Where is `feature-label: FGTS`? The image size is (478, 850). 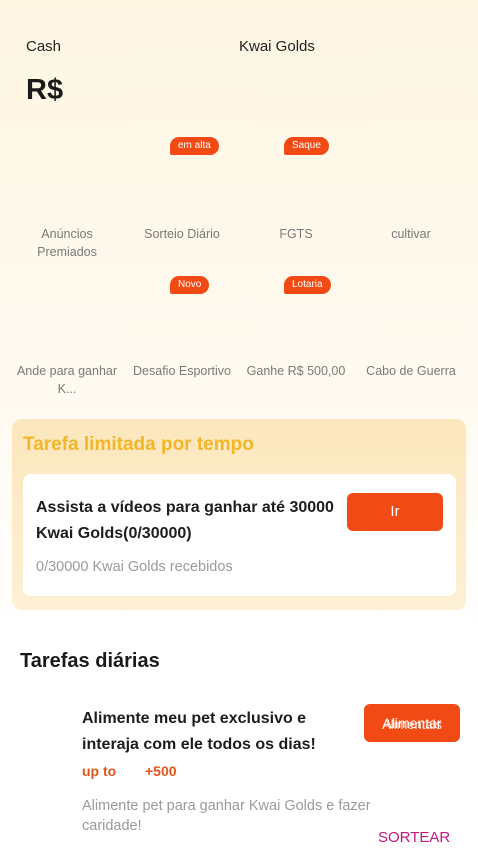 feature-label: FGTS is located at coordinates (296, 234).